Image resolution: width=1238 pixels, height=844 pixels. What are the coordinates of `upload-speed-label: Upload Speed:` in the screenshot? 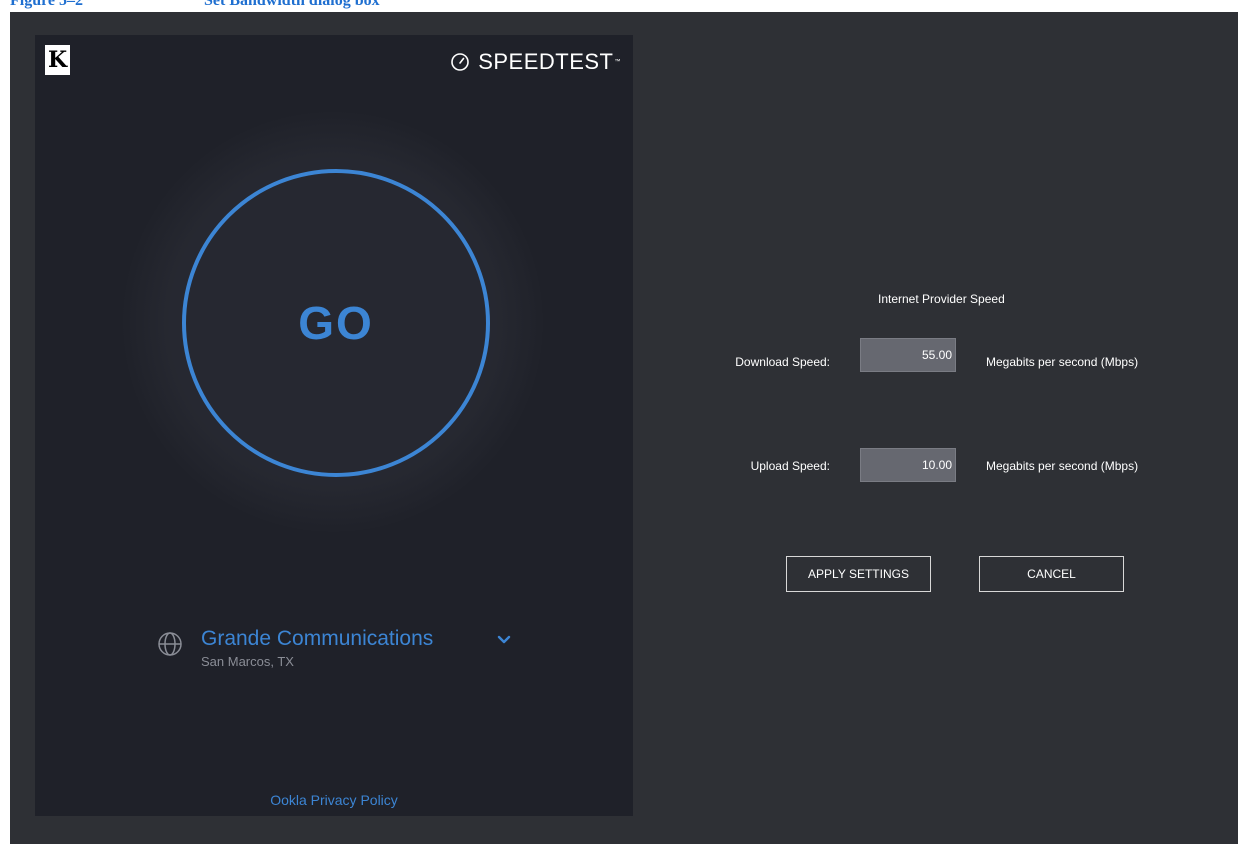 It's located at (790, 466).